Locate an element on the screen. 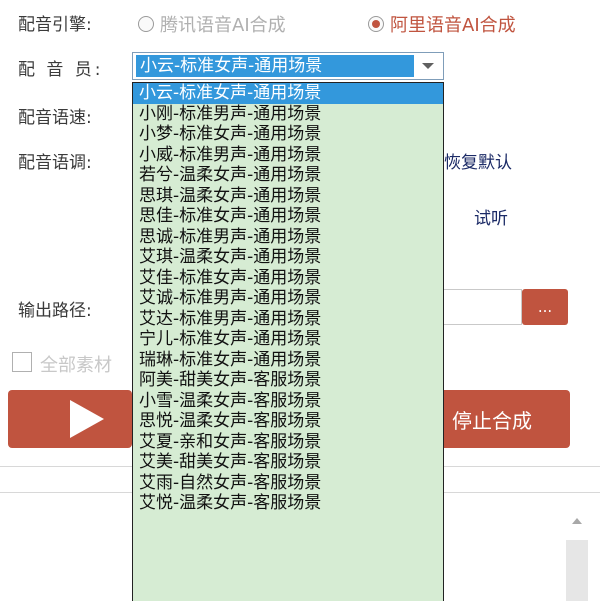 Image resolution: width=600 pixels, height=601 pixels. voice-option: 艾夏-亲和女声-客服场景 is located at coordinates (288, 442).